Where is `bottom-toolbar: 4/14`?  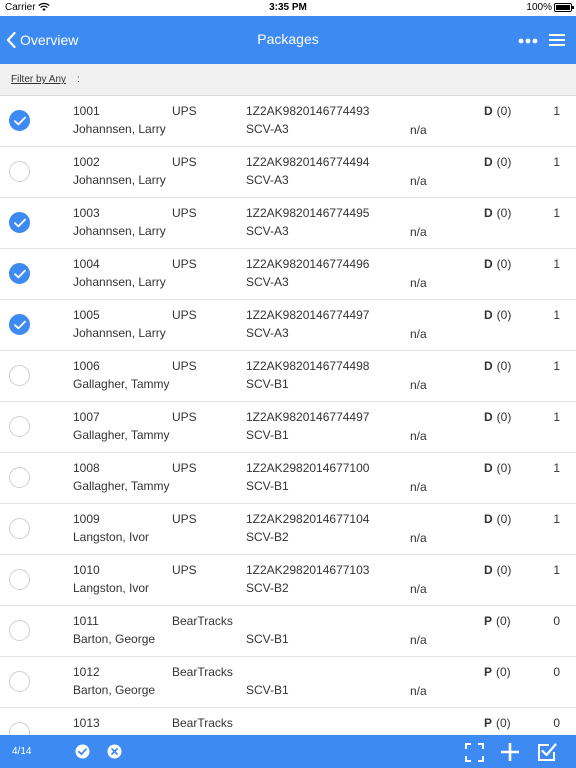
bottom-toolbar: 4/14 is located at coordinates (288, 751).